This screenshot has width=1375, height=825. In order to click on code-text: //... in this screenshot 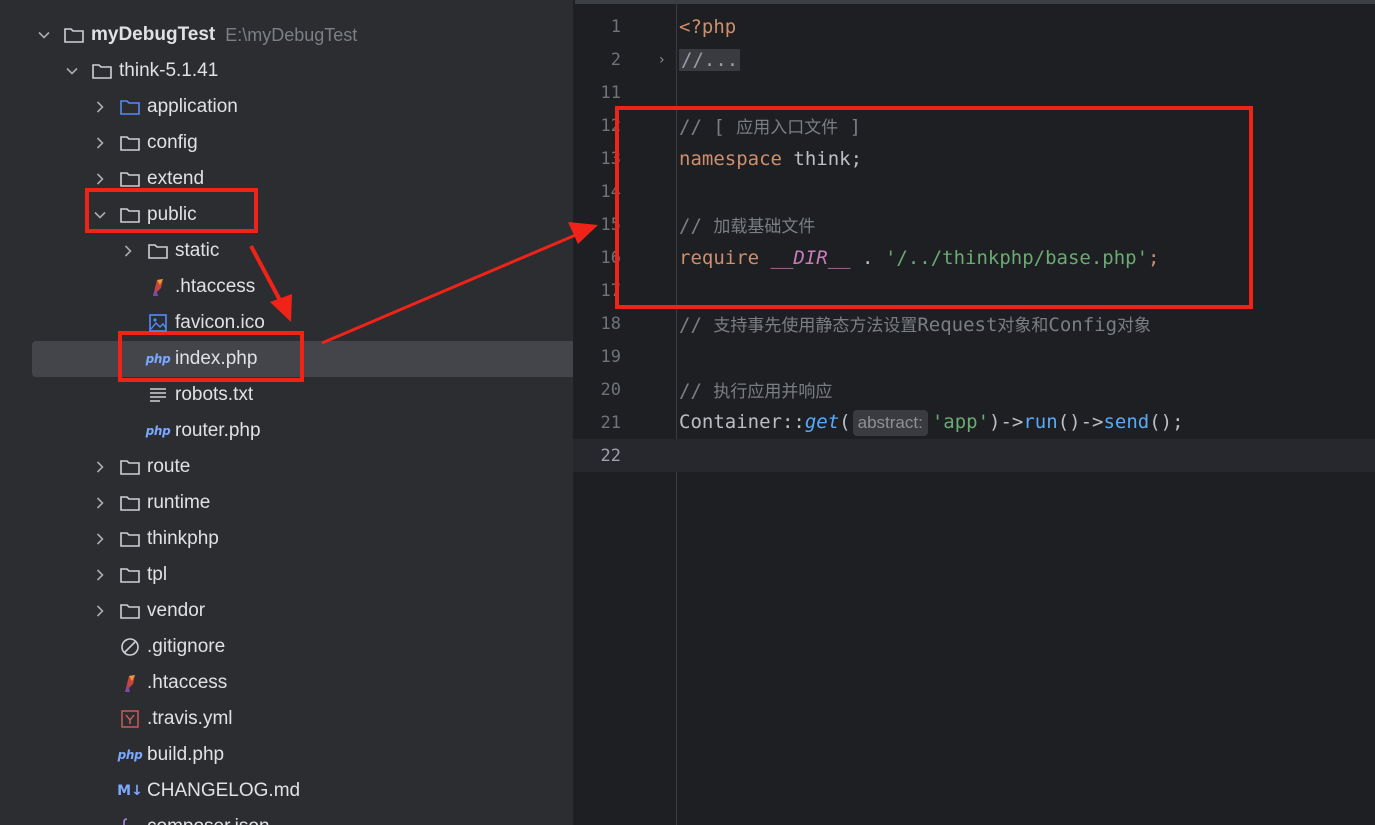, I will do `click(710, 59)`.